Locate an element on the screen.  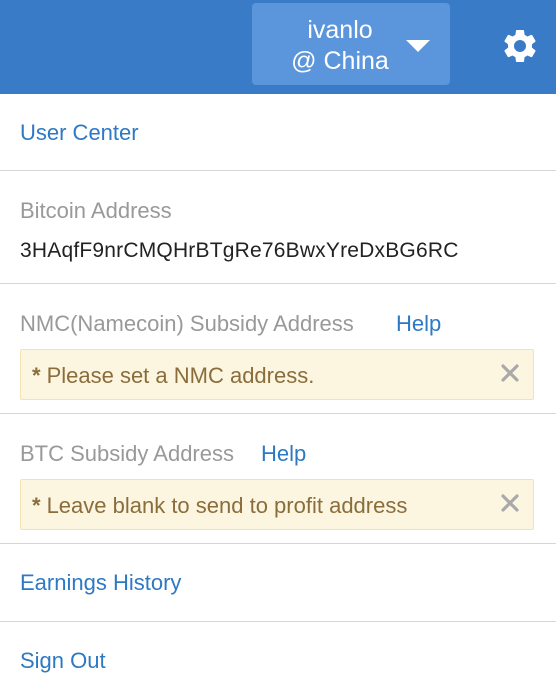
btc-subsidy-warning-alert: * Leave blank to send to profit address is located at coordinates (277, 504).